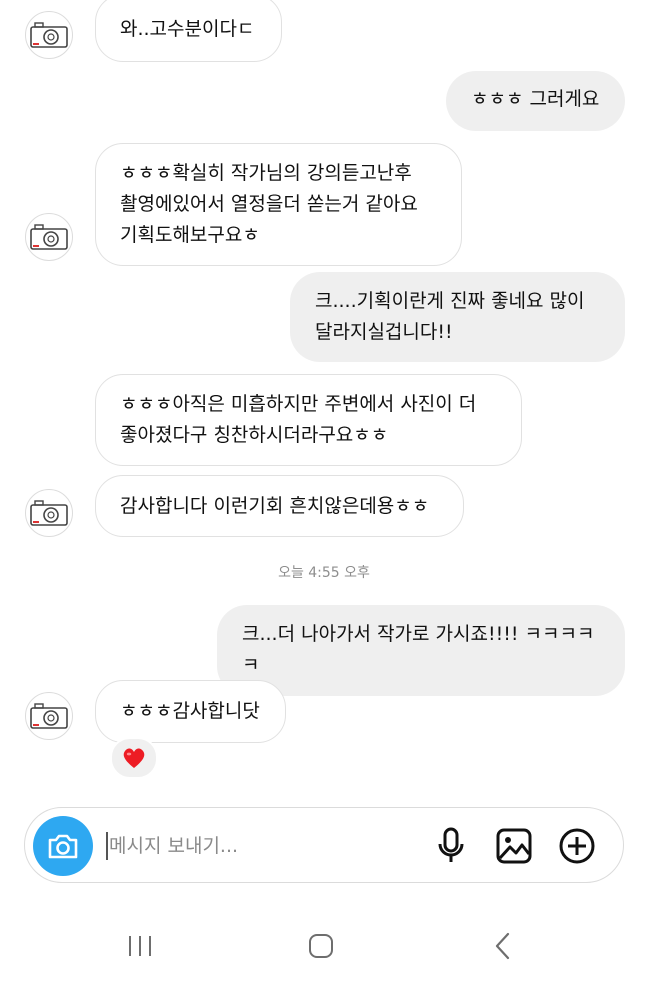 The image size is (648, 984). What do you see at coordinates (107, 846) in the screenshot?
I see `text-caret` at bounding box center [107, 846].